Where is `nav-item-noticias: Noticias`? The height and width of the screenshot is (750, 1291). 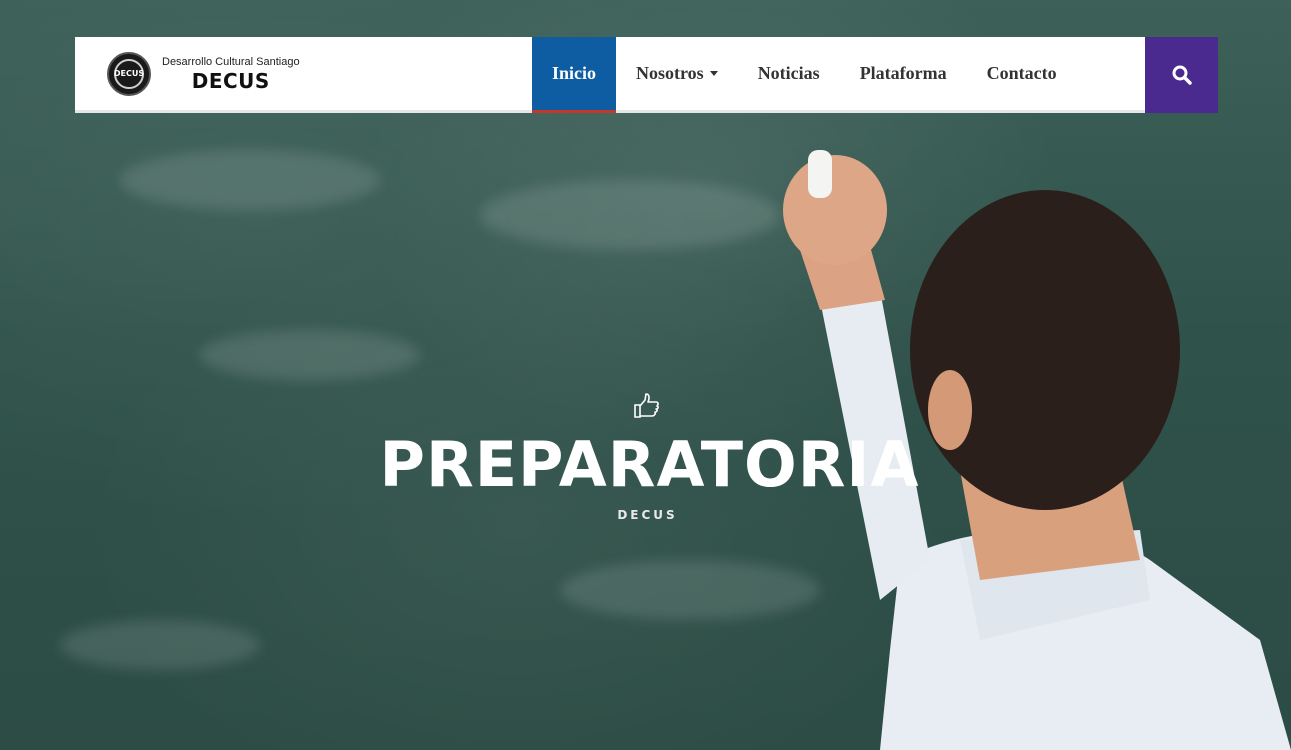
nav-item-noticias: Noticias is located at coordinates (789, 73).